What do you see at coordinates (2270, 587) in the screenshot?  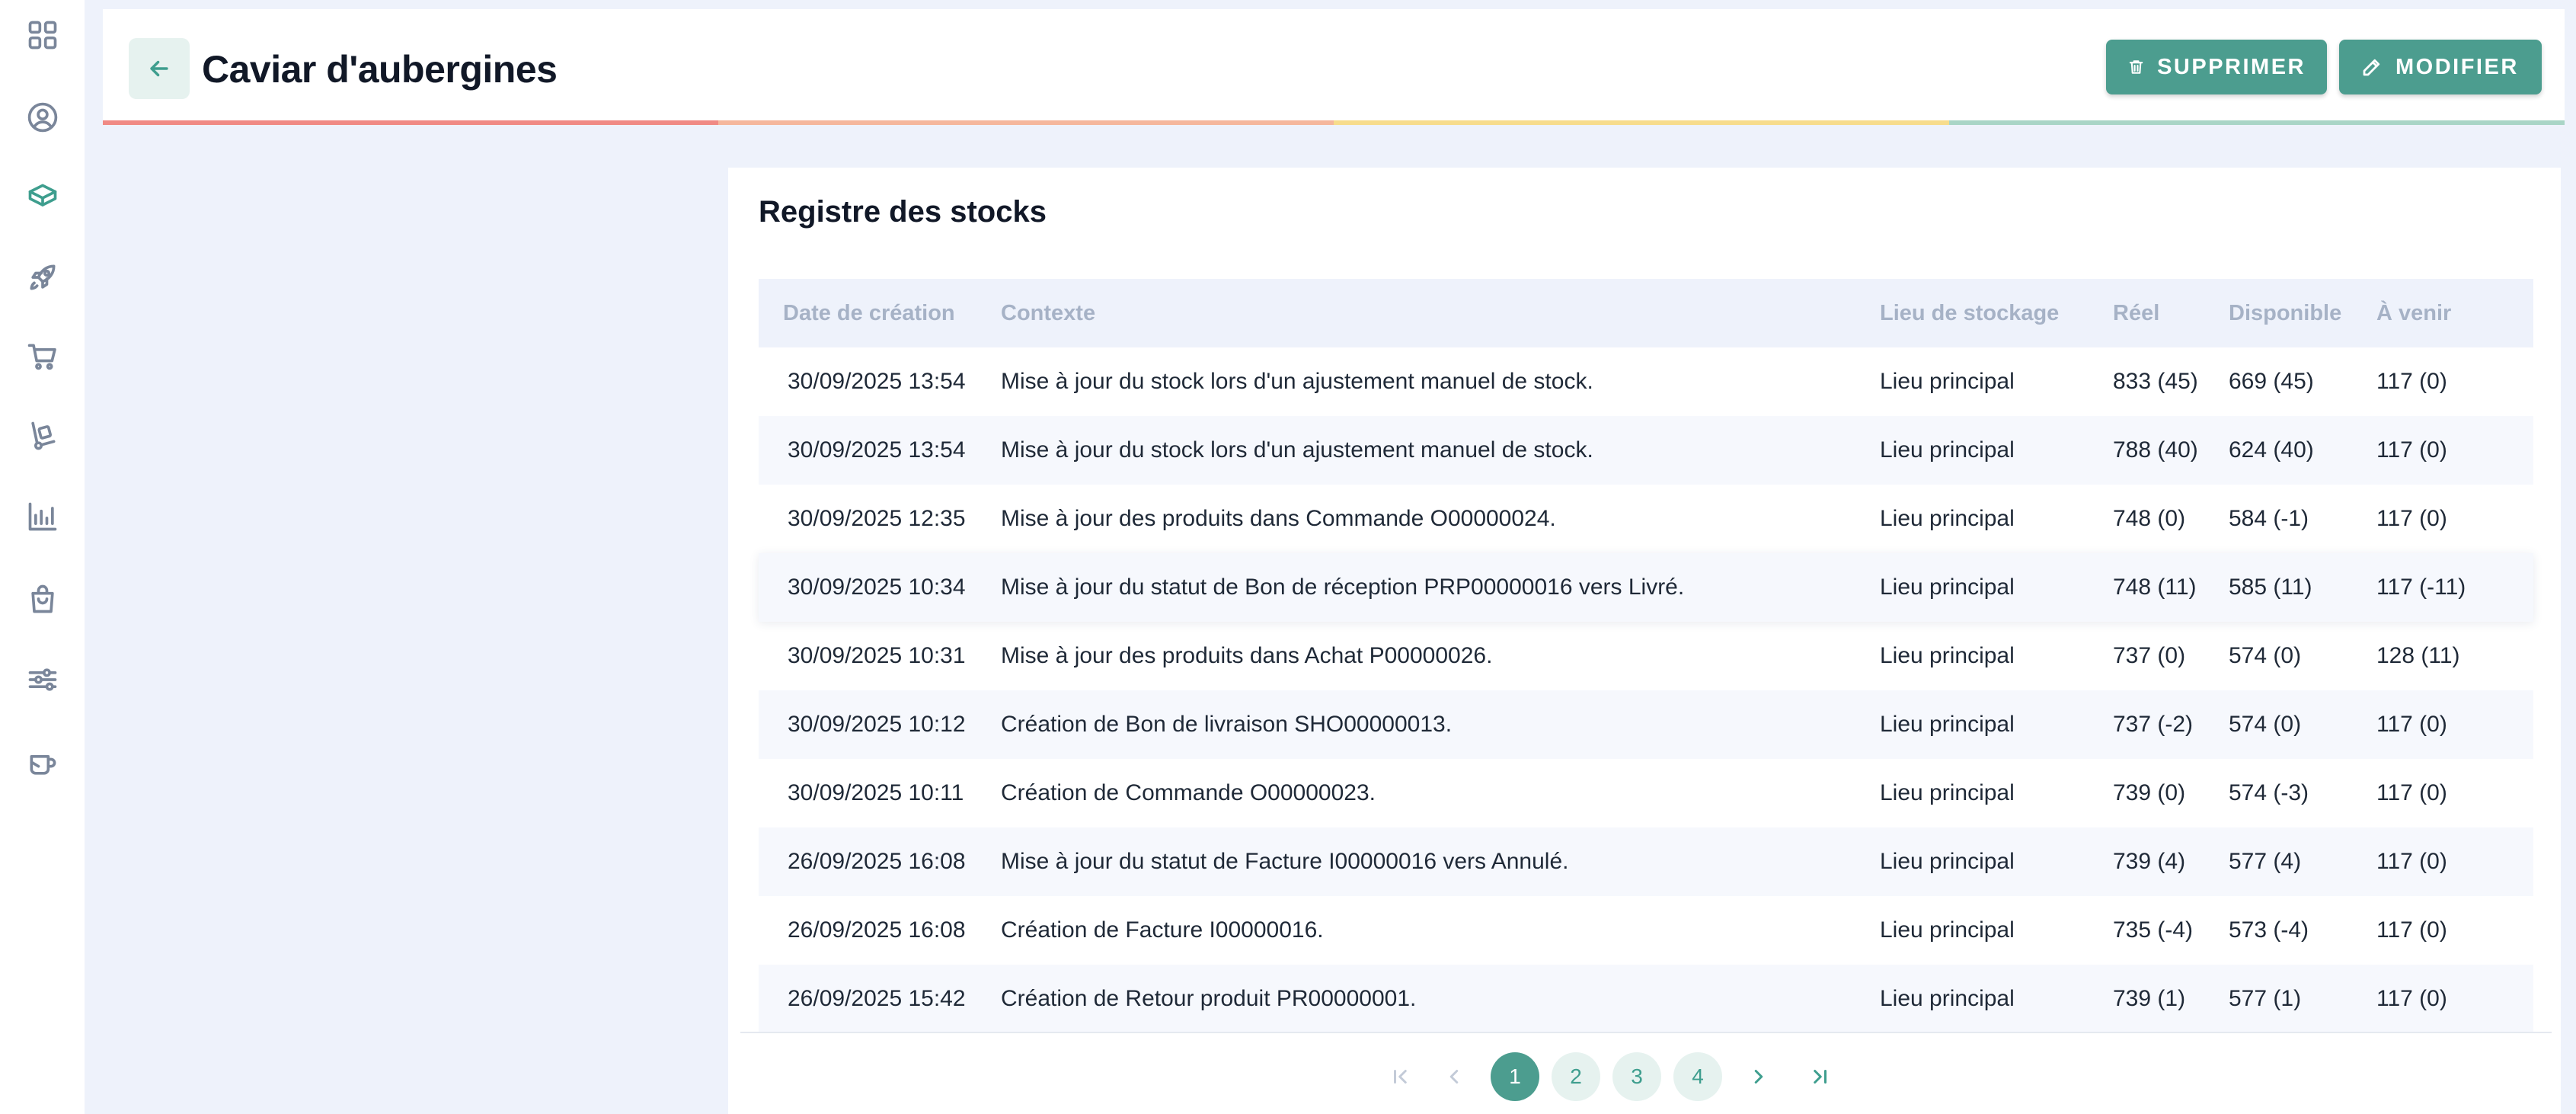 I see `cell-available: 585 (11)` at bounding box center [2270, 587].